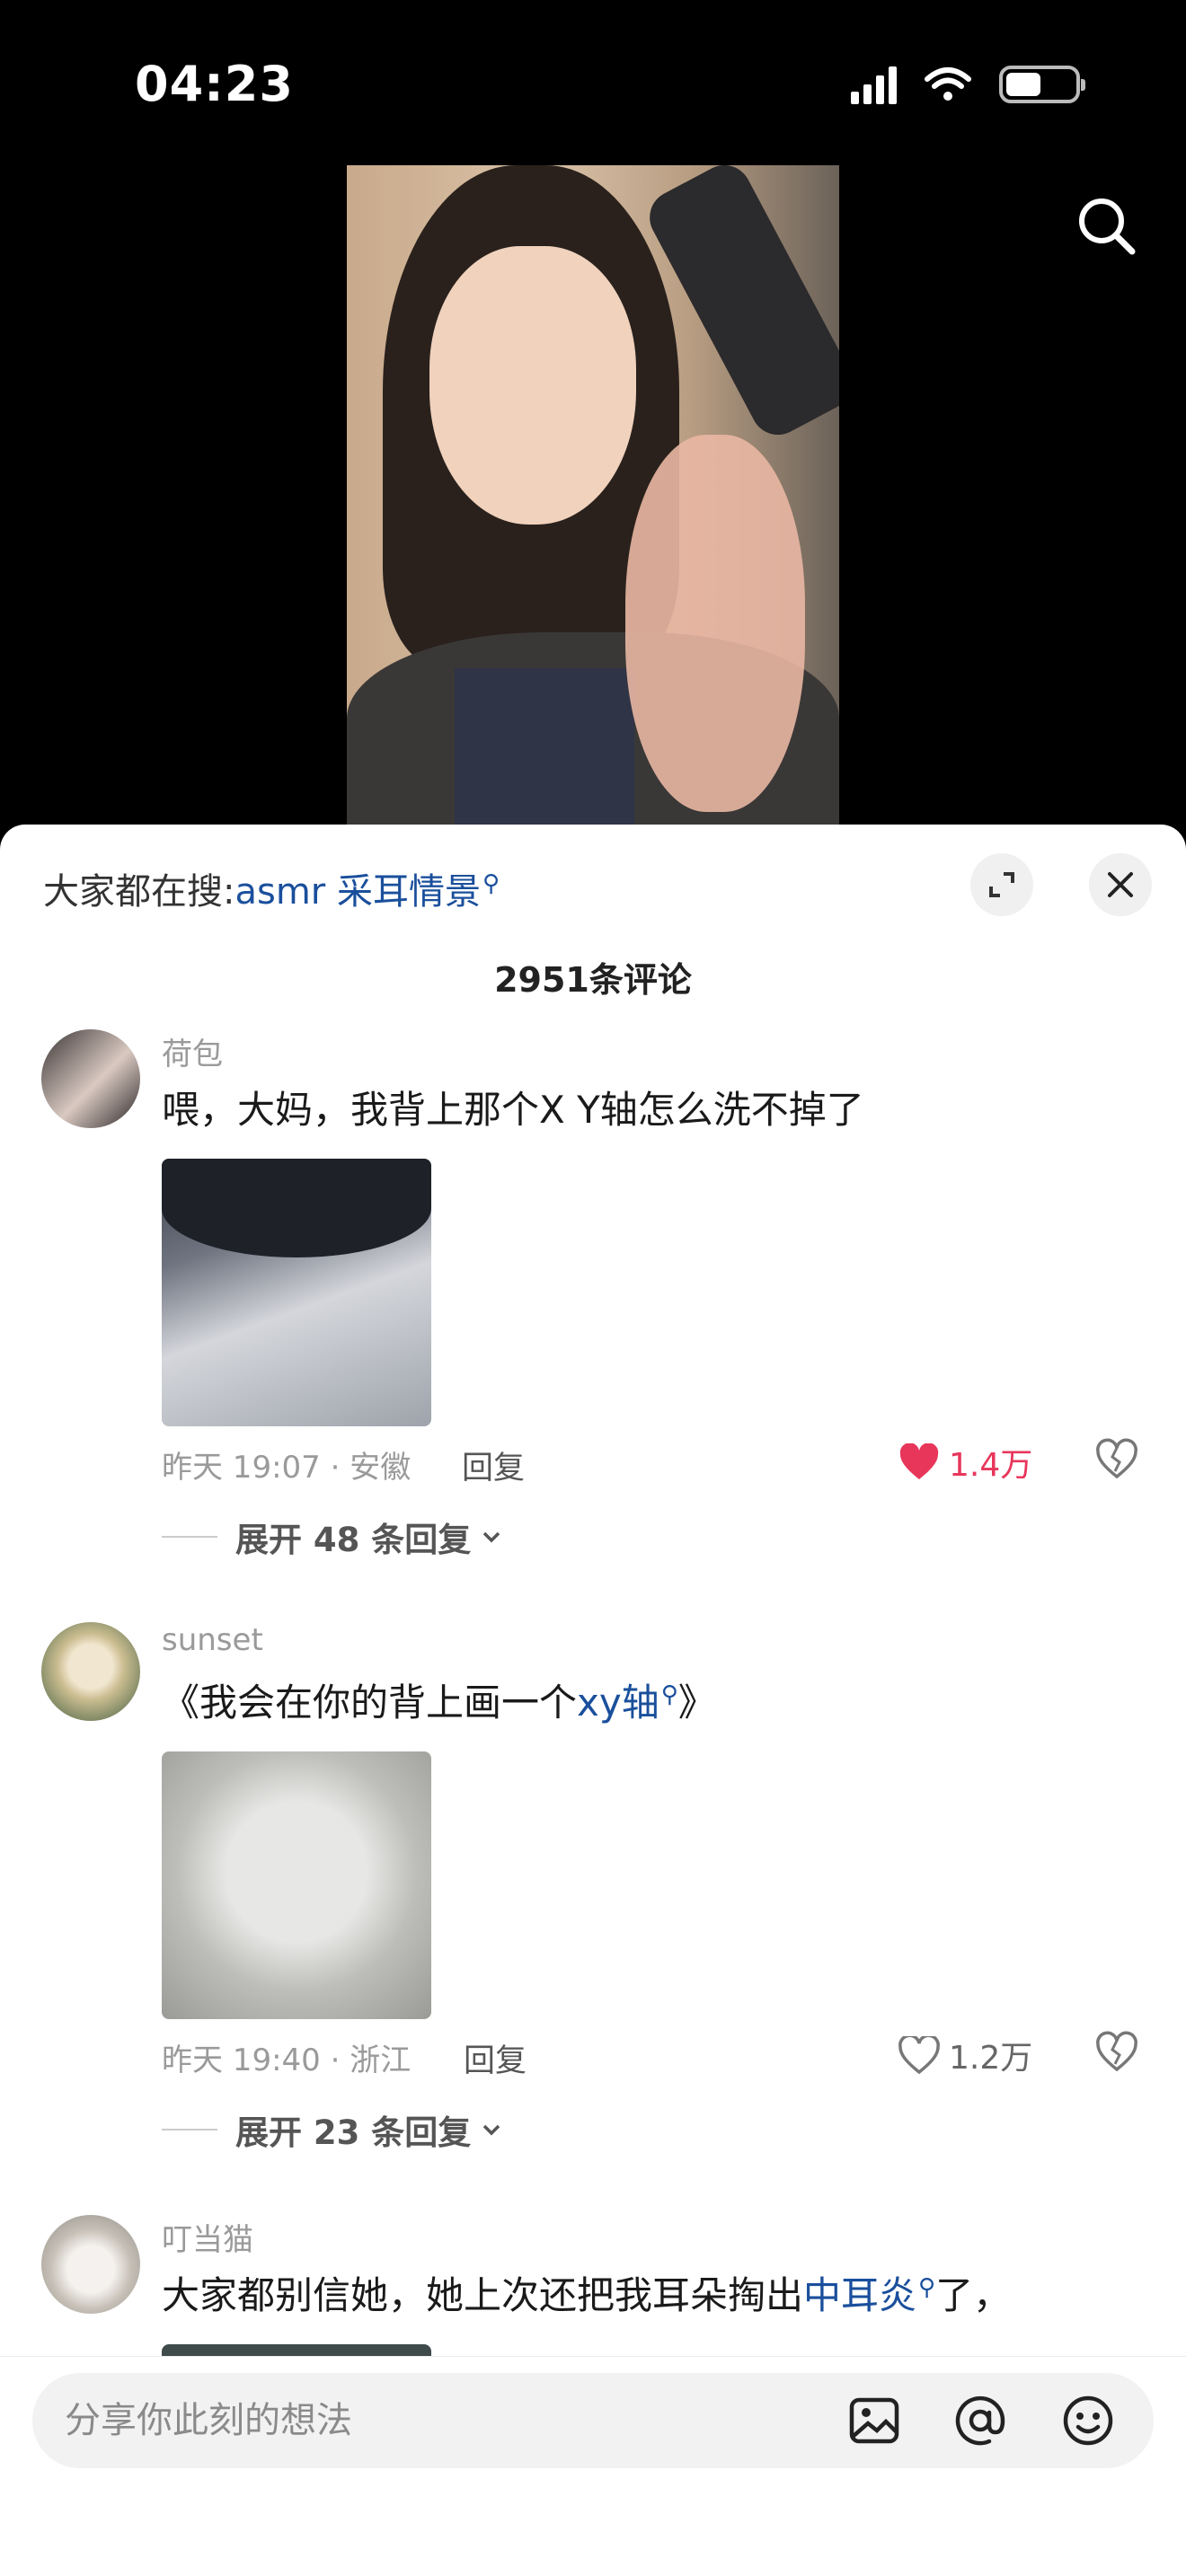  I want to click on status-time: 04:23, so click(214, 84).